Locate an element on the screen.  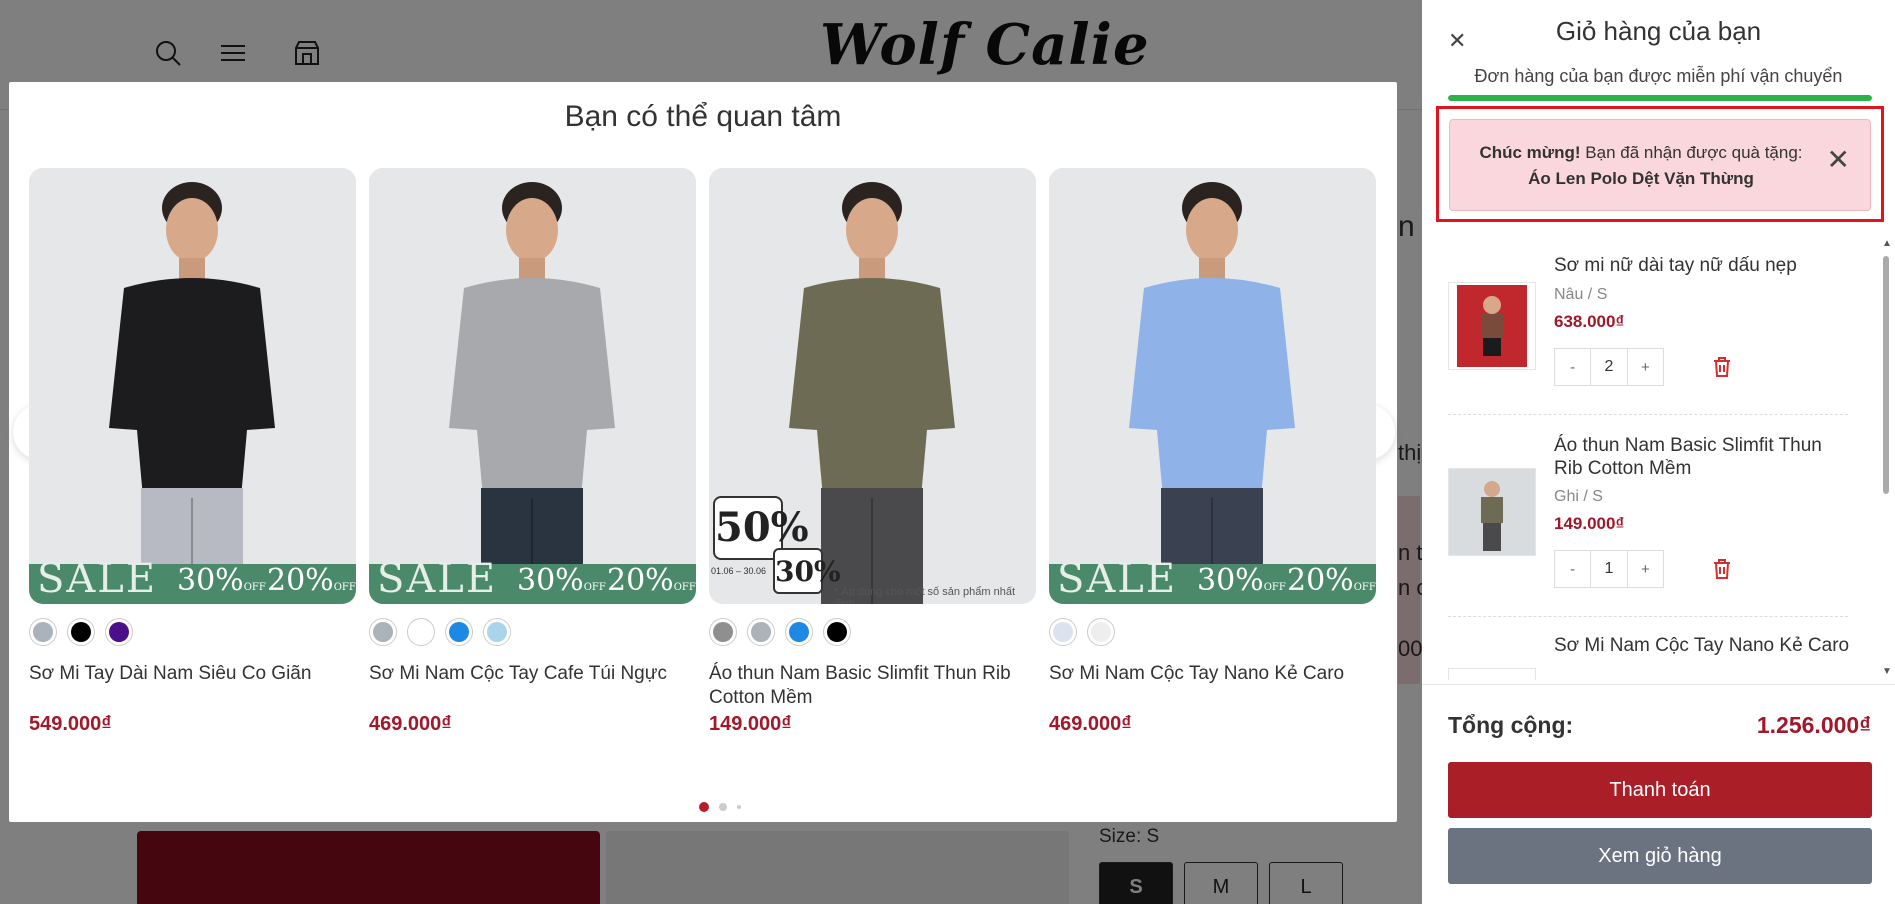
gift-item-name: Áo Len Polo Dệt Vặn Thừng is located at coordinates (1641, 178).